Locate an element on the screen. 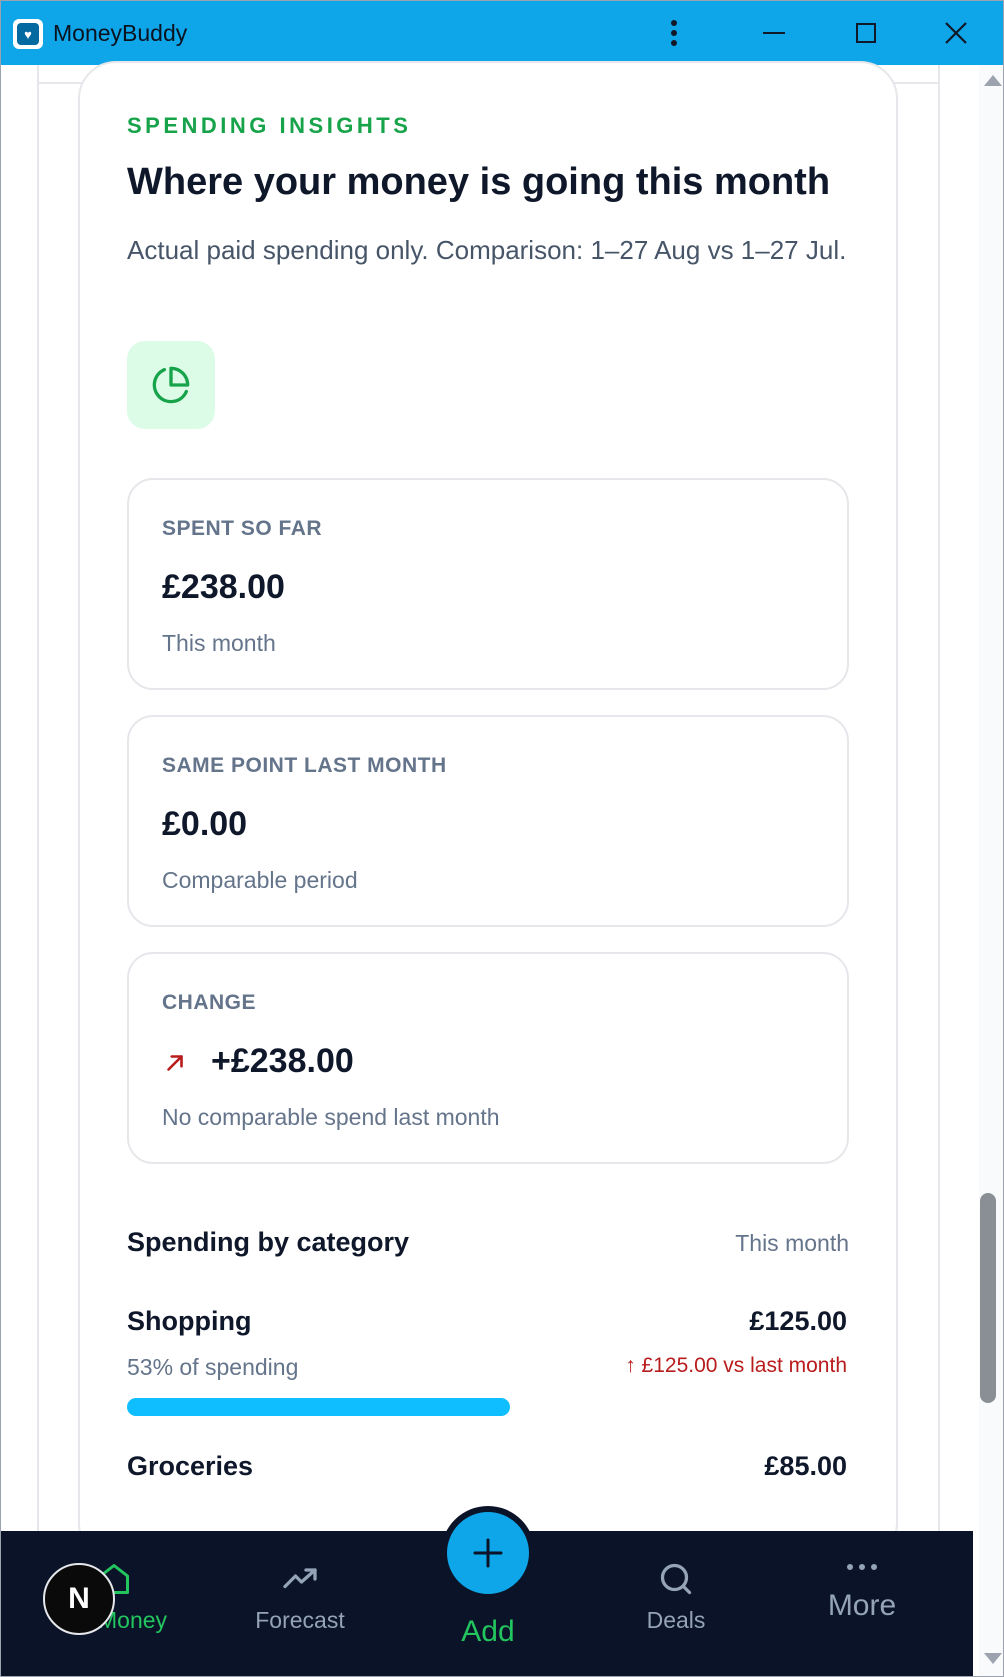 Image resolution: width=1004 pixels, height=1677 pixels. category-section-title: Spending by category is located at coordinates (268, 1242).